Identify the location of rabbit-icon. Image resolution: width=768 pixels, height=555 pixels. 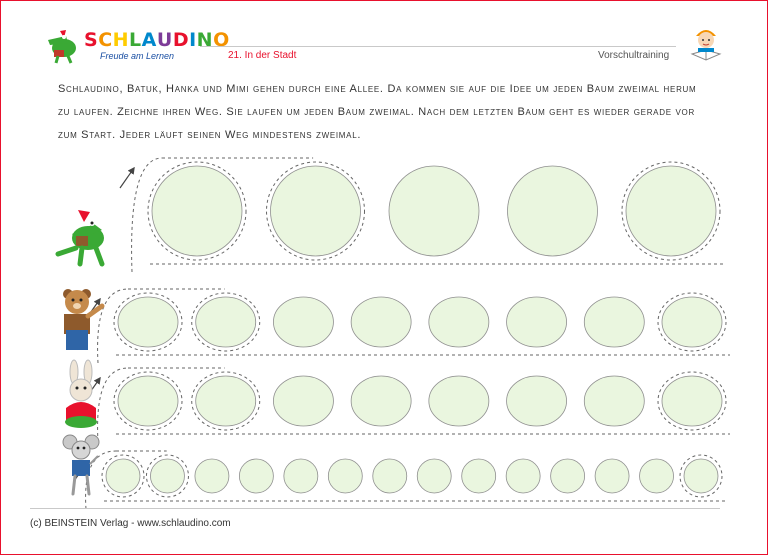
(81, 393).